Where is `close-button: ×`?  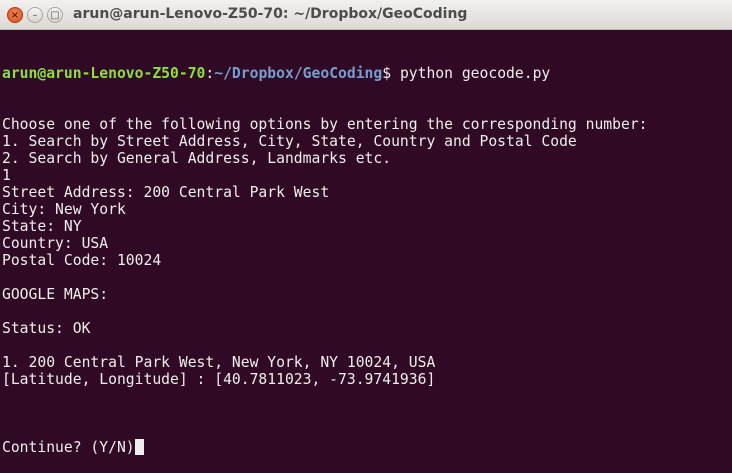
close-button: × is located at coordinates (15, 15).